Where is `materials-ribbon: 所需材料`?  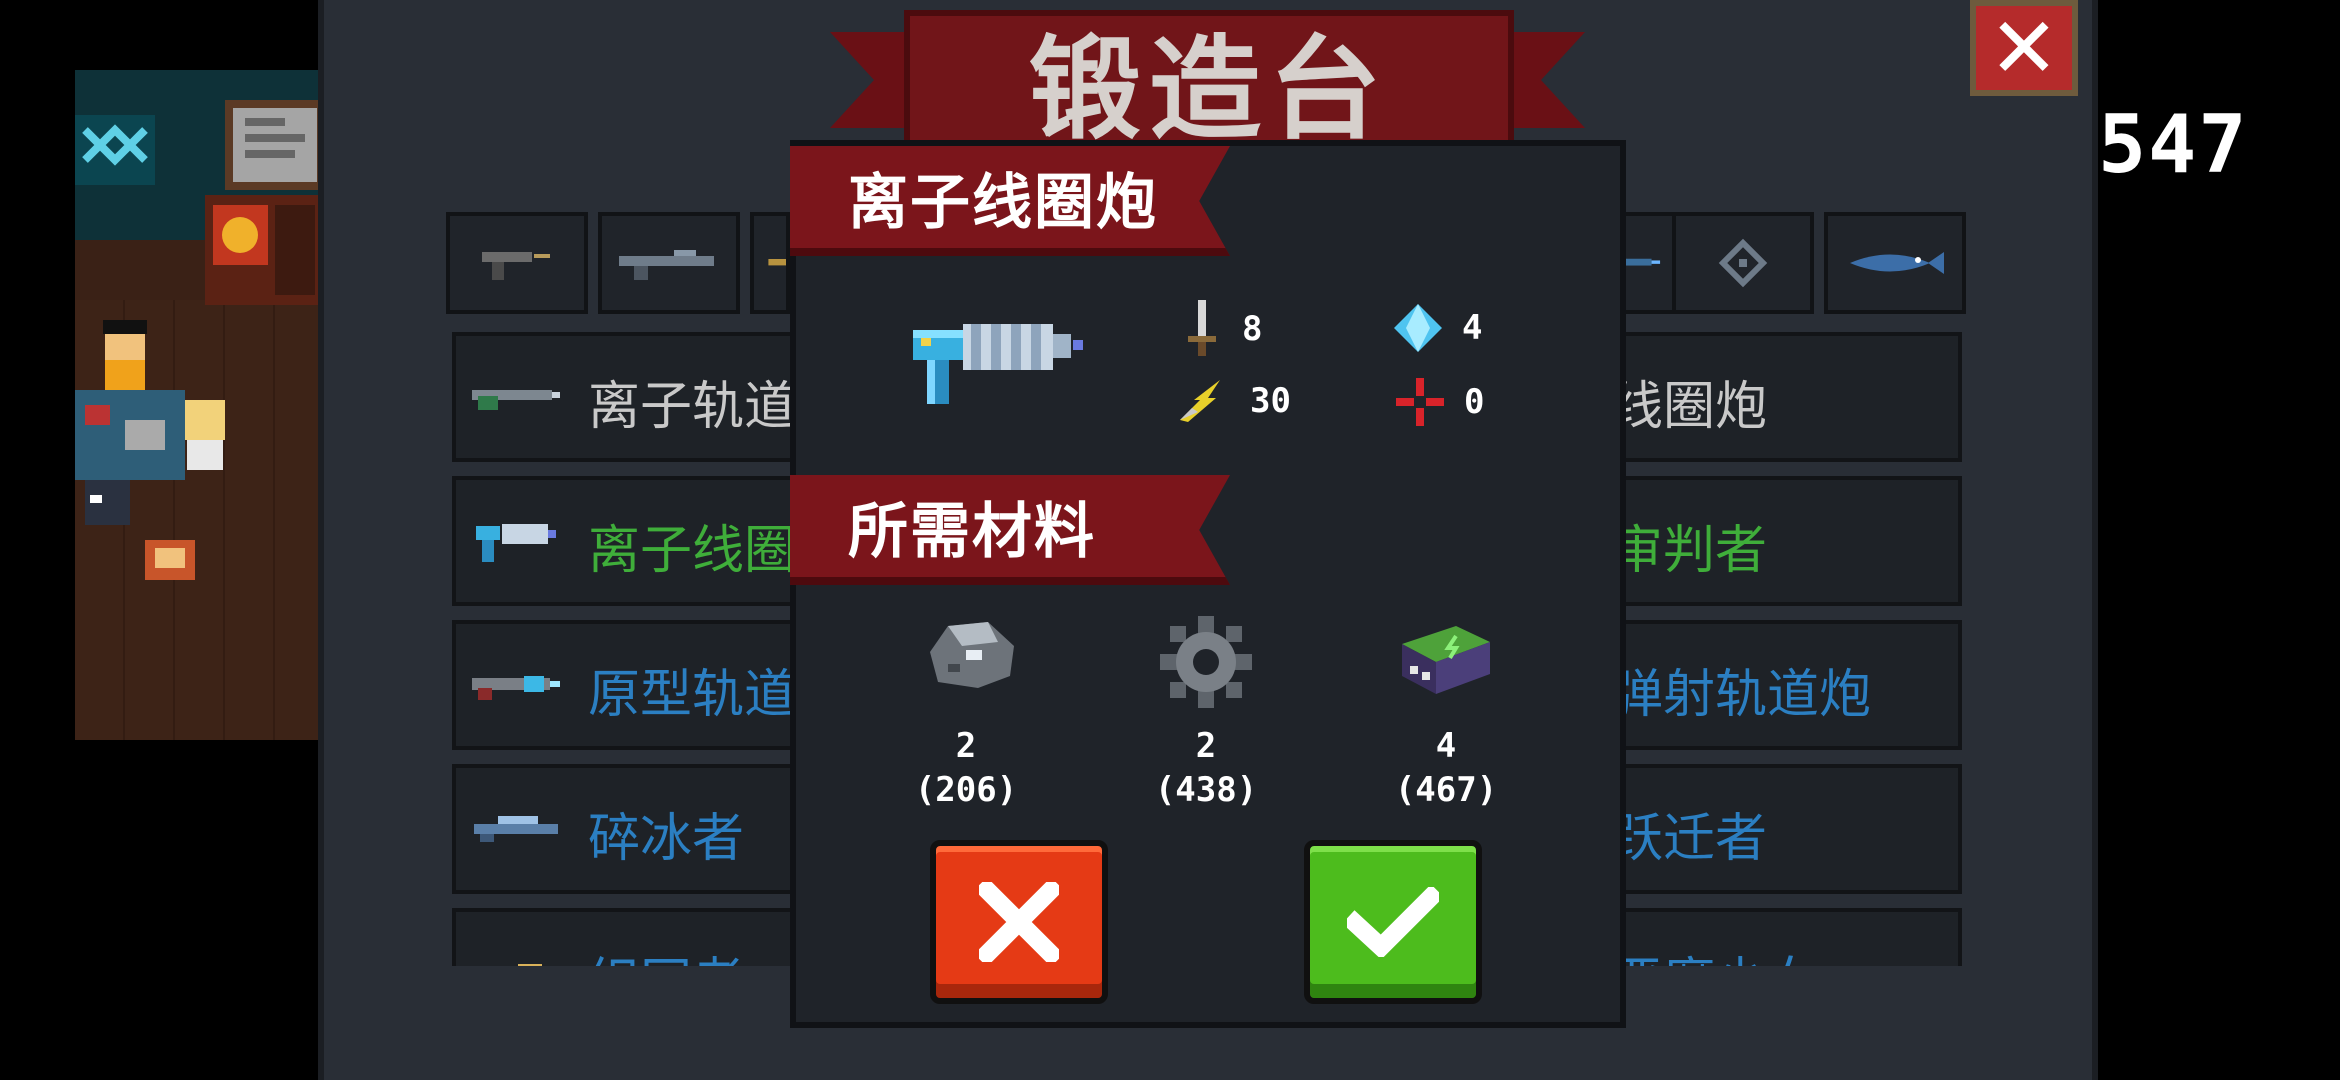 materials-ribbon: 所需材料 is located at coordinates (1010, 530).